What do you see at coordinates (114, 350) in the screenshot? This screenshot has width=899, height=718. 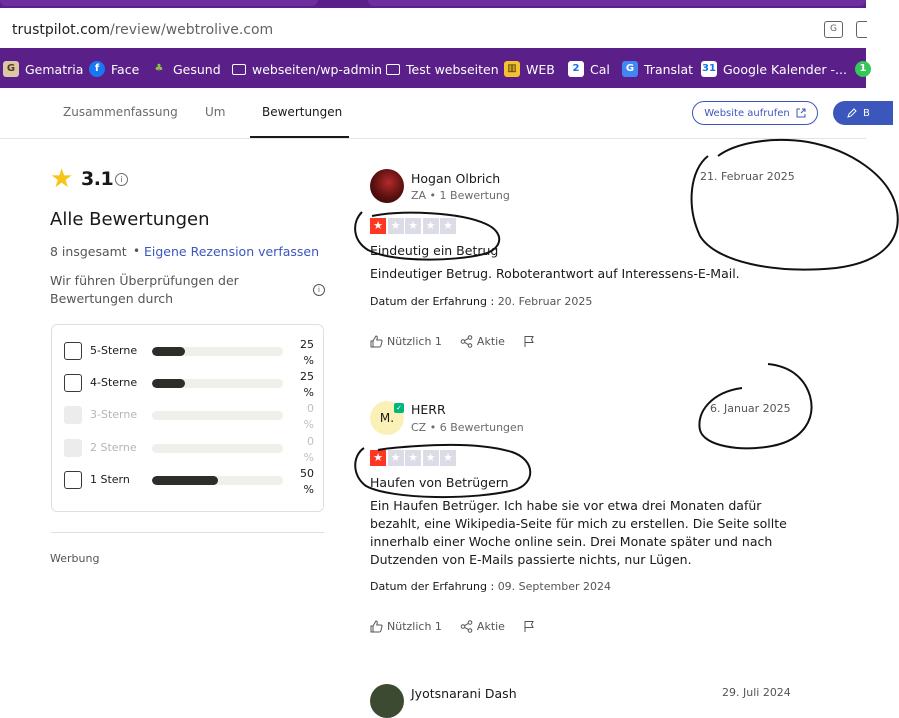 I see `star-filter-label: 5-Sterne` at bounding box center [114, 350].